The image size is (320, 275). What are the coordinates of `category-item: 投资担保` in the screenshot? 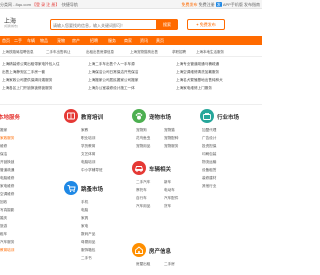 It's located at (209, 146).